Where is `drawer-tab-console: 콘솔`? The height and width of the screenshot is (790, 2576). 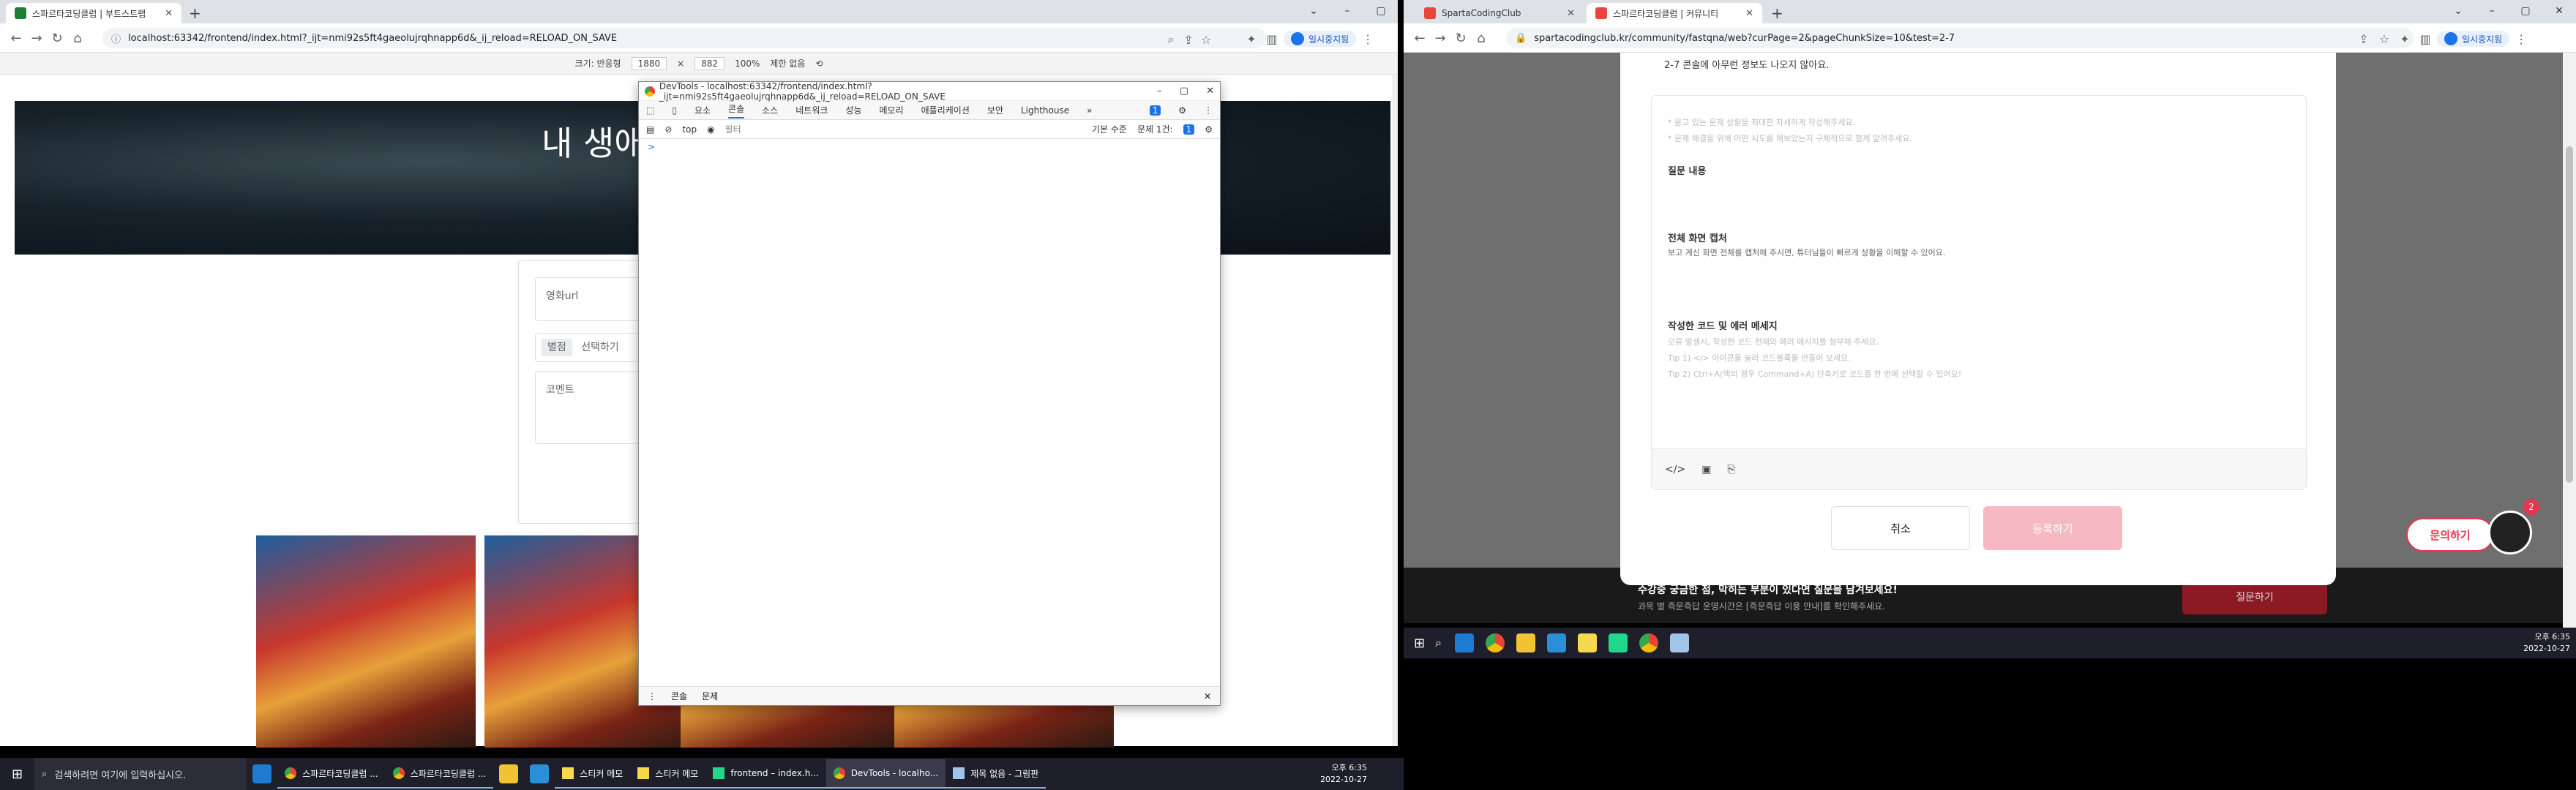
drawer-tab-console: 콘솔 is located at coordinates (679, 696).